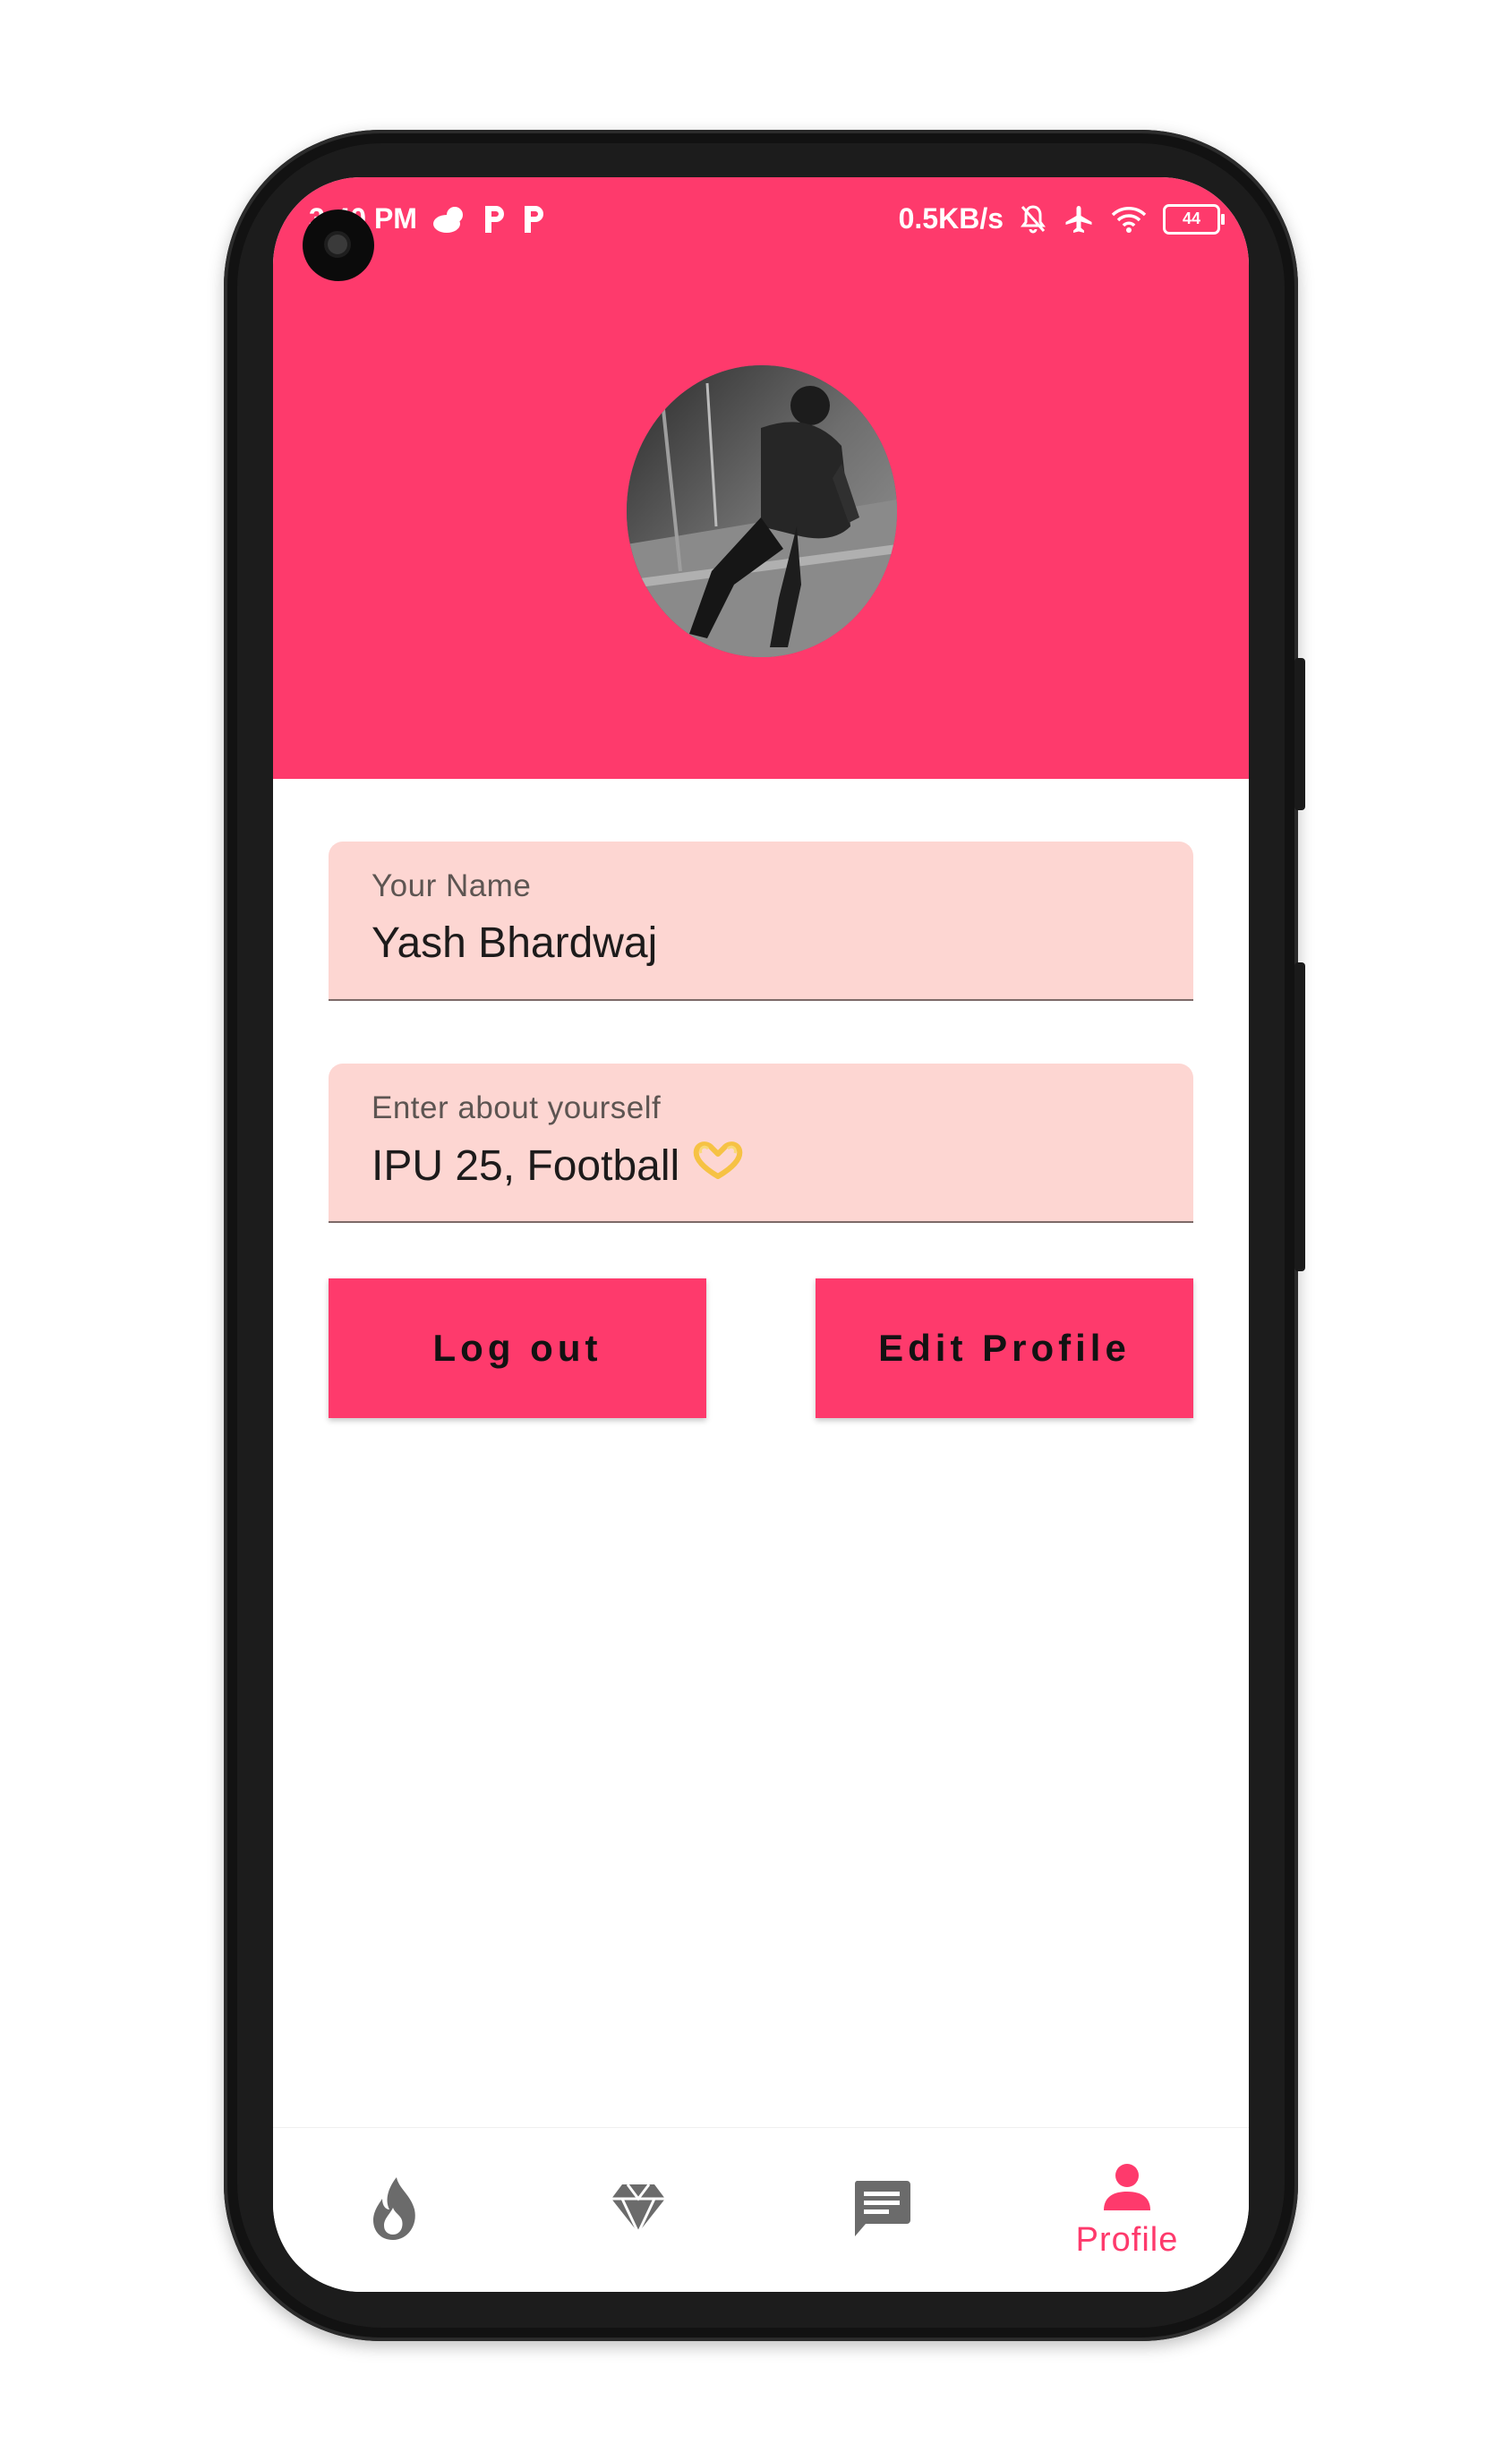  Describe the element at coordinates (1299, 1117) in the screenshot. I see `volume-button` at that location.